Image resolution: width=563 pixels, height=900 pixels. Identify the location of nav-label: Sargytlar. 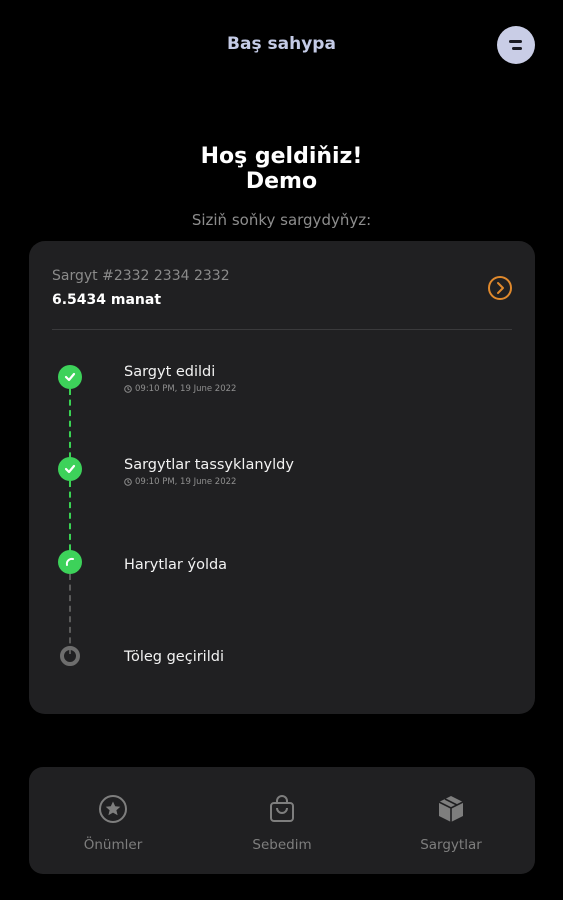
(451, 845).